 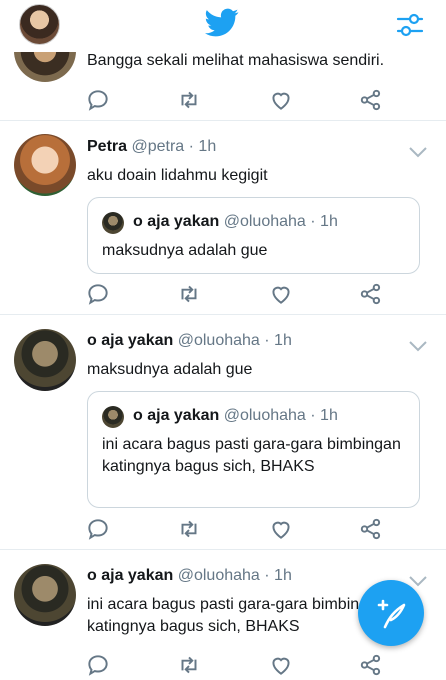 What do you see at coordinates (107, 146) in the screenshot?
I see `user-name: Petra` at bounding box center [107, 146].